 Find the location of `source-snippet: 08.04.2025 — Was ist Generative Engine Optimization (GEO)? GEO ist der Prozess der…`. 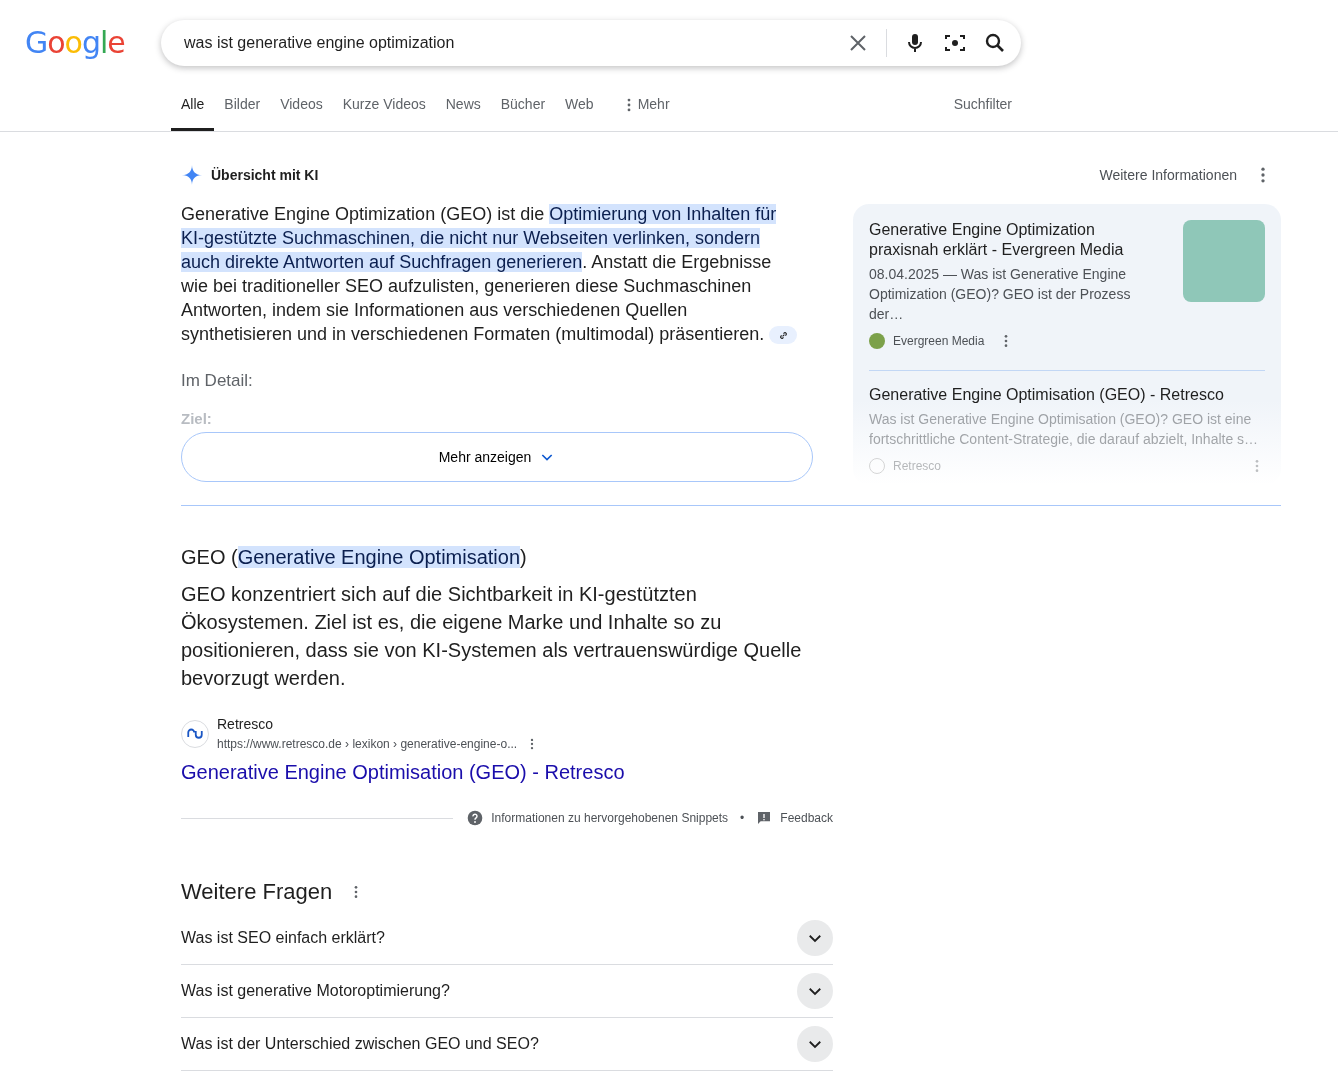

source-snippet: 08.04.2025 — Was ist Generative Engine Optimization (GEO)? GEO ist der Prozess der… is located at coordinates (1000, 294).